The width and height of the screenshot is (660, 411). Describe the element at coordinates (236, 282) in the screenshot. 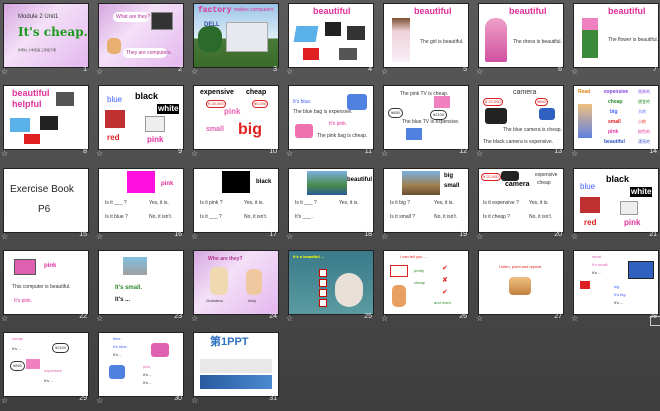

I see `slide-thumbnail: Who are they? Grandma Amy` at that location.